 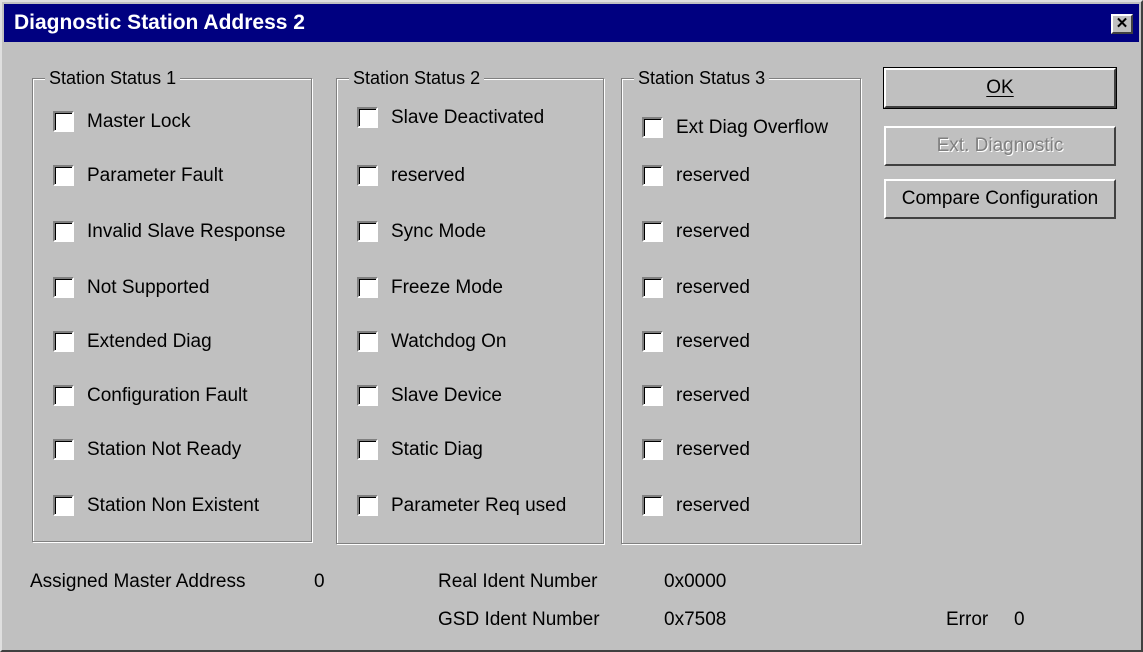 I want to click on close-icon: ✕, so click(x=1122, y=23).